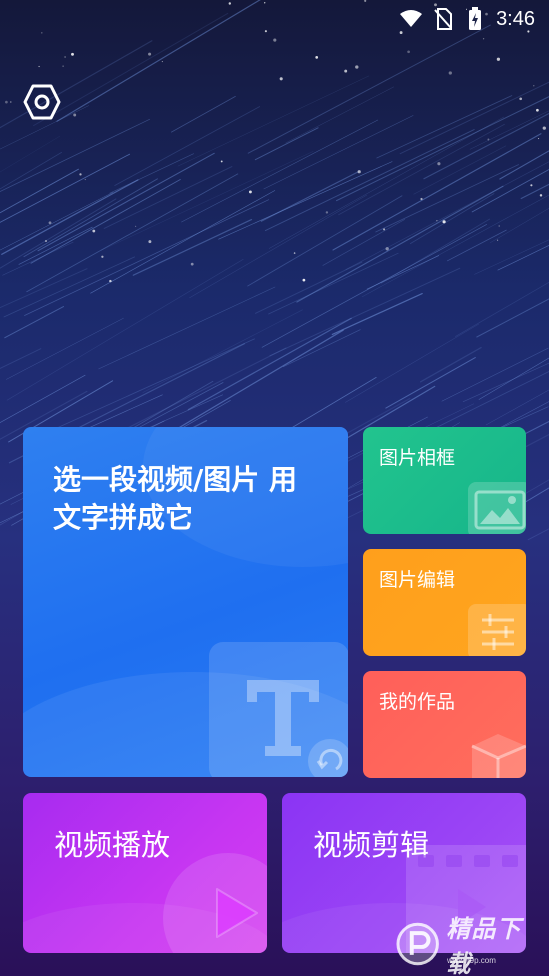 This screenshot has height=976, width=549. I want to click on watermark-logo-icon, so click(417, 944).